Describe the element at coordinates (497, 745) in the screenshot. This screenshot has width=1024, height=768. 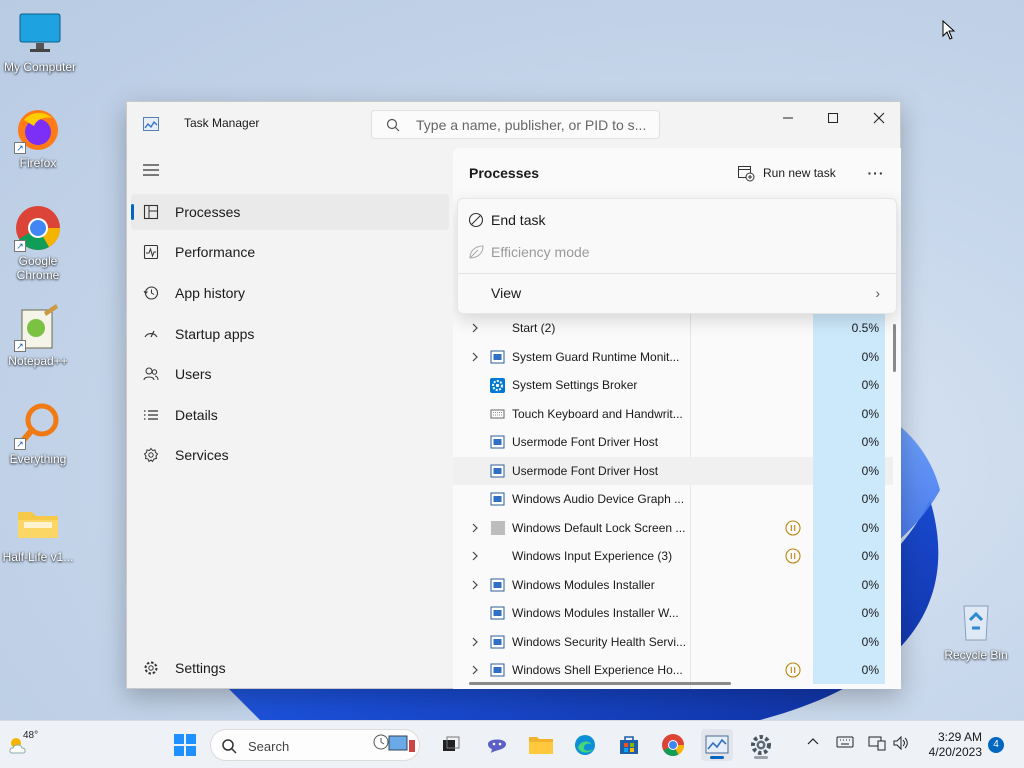
I see `taskbar-teams-chat` at that location.